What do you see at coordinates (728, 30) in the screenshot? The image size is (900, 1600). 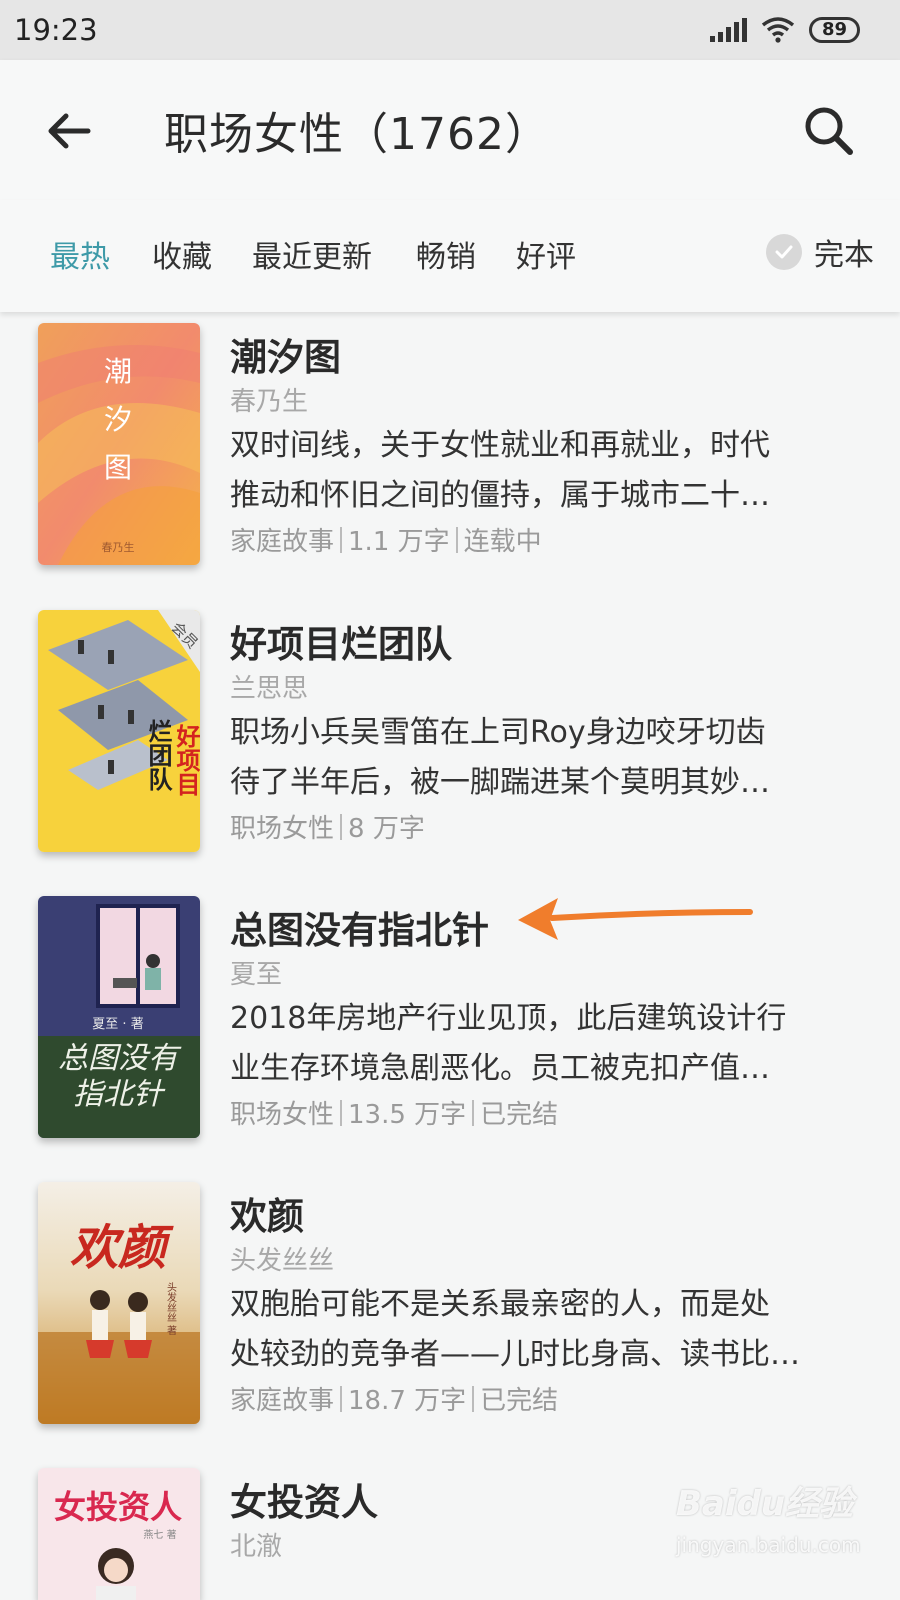 I see `signal-icon` at bounding box center [728, 30].